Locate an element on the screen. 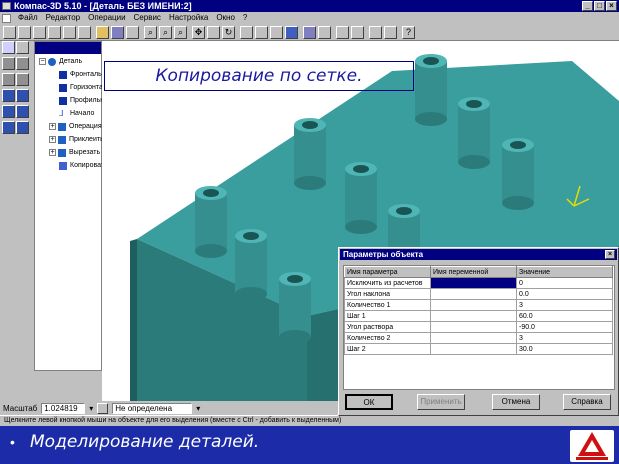 The width and height of the screenshot is (619, 464). tree-view-icon is located at coordinates (309, 32).